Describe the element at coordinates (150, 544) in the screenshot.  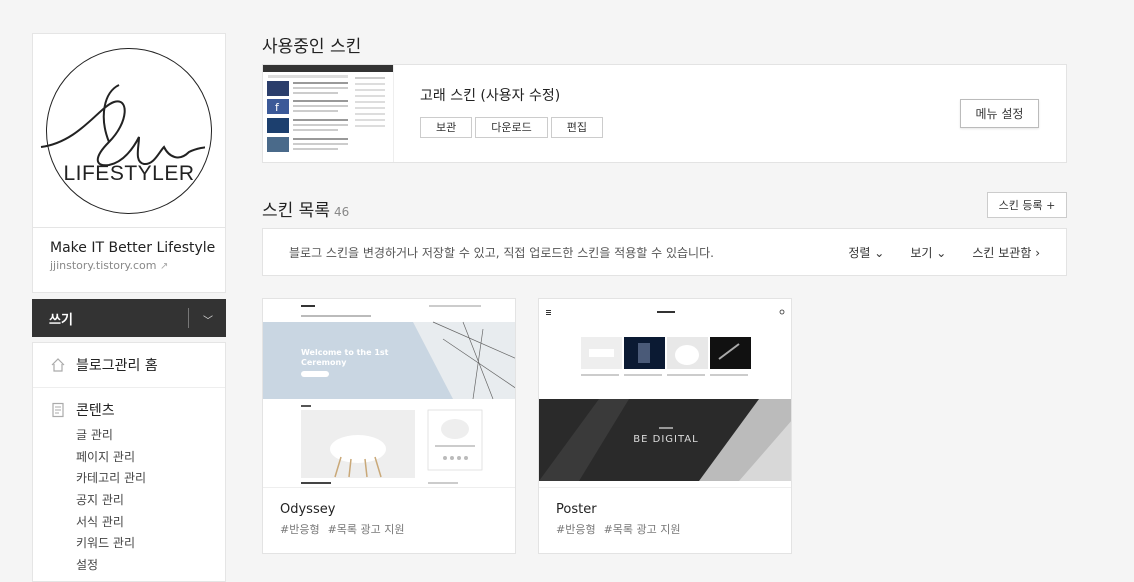
I see `menu-item-keywords: 키워드 관리` at that location.